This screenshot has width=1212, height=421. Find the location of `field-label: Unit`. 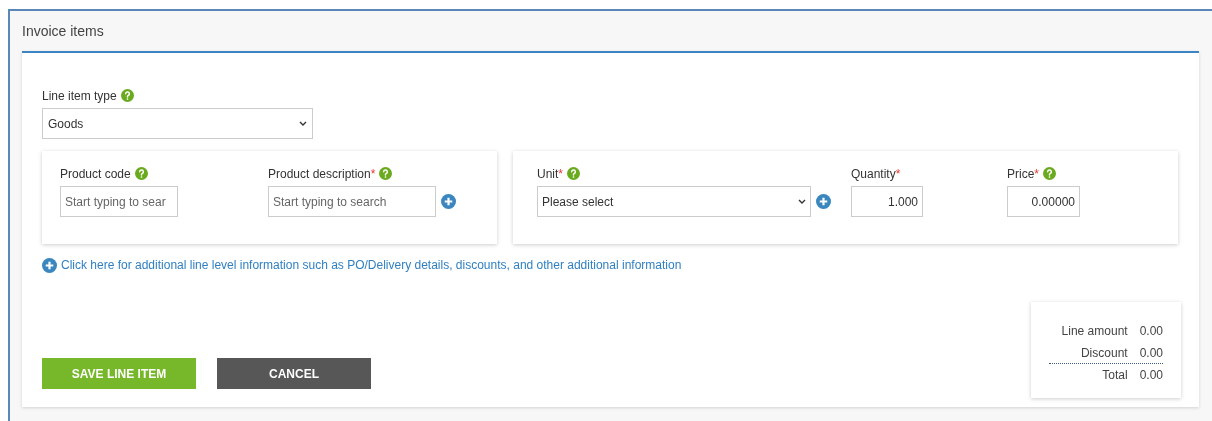

field-label: Unit is located at coordinates (548, 174).